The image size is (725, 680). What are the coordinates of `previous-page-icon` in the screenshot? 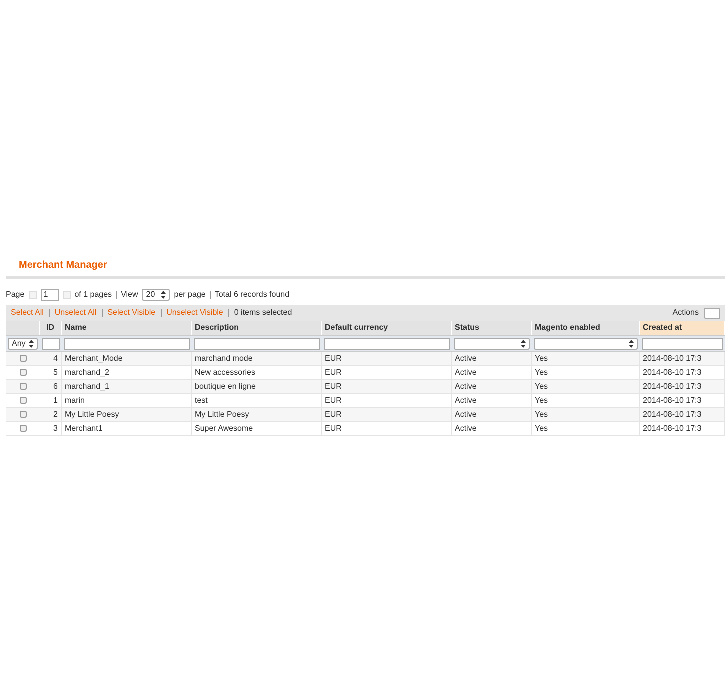 It's located at (32, 295).